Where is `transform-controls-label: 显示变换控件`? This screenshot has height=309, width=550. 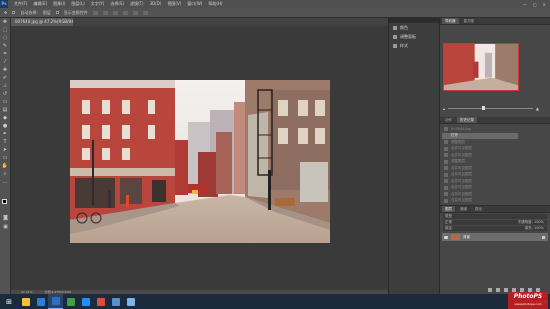 transform-controls-label: 显示变换控件 is located at coordinates (75, 12).